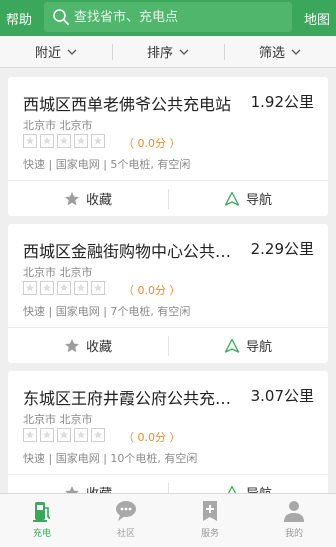 The width and height of the screenshot is (336, 547). I want to click on station-distance: 3.07公里, so click(282, 396).